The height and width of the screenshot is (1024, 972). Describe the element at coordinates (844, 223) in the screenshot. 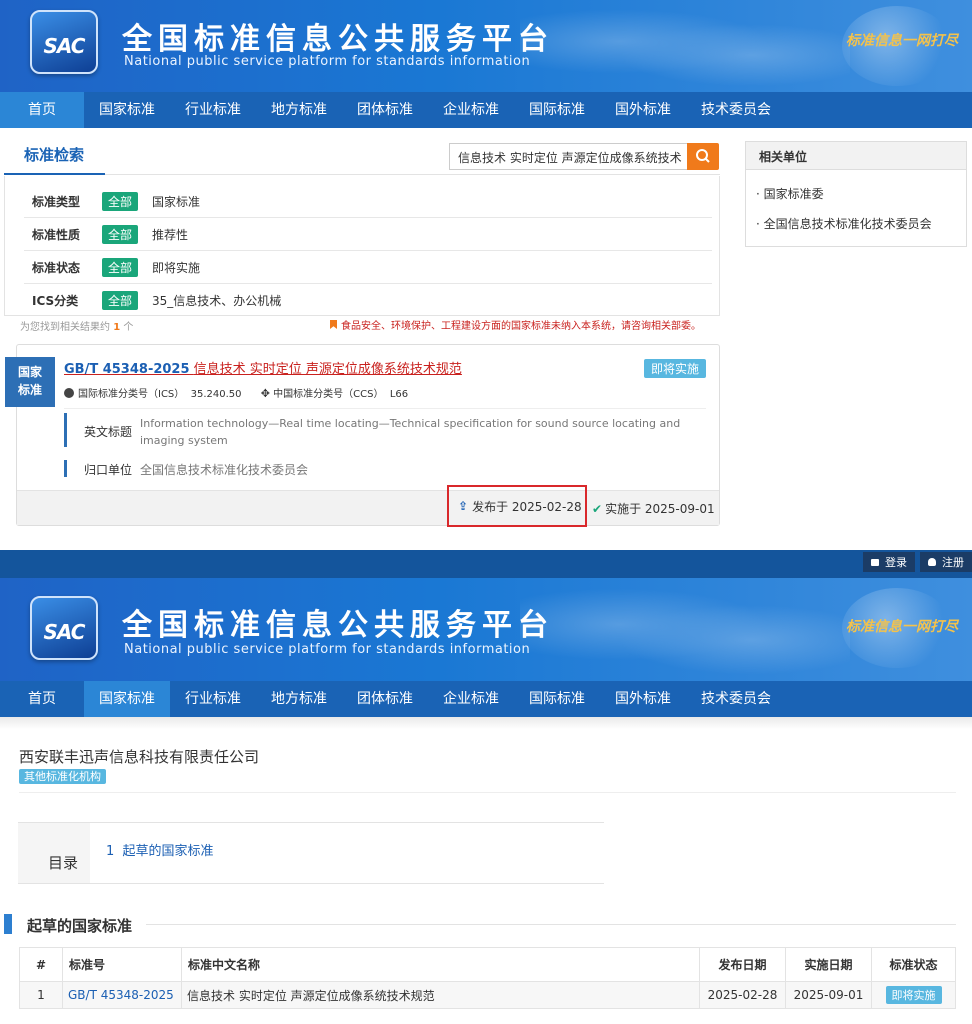

I see `related-item: · 全国信息技术标准化技术委员会` at that location.